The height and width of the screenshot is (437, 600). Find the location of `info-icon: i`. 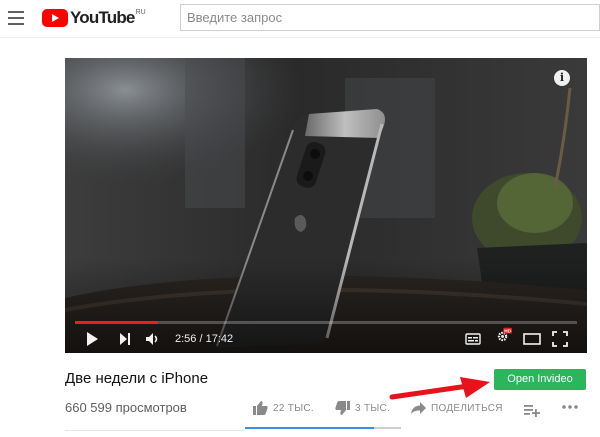

info-icon: i is located at coordinates (562, 78).